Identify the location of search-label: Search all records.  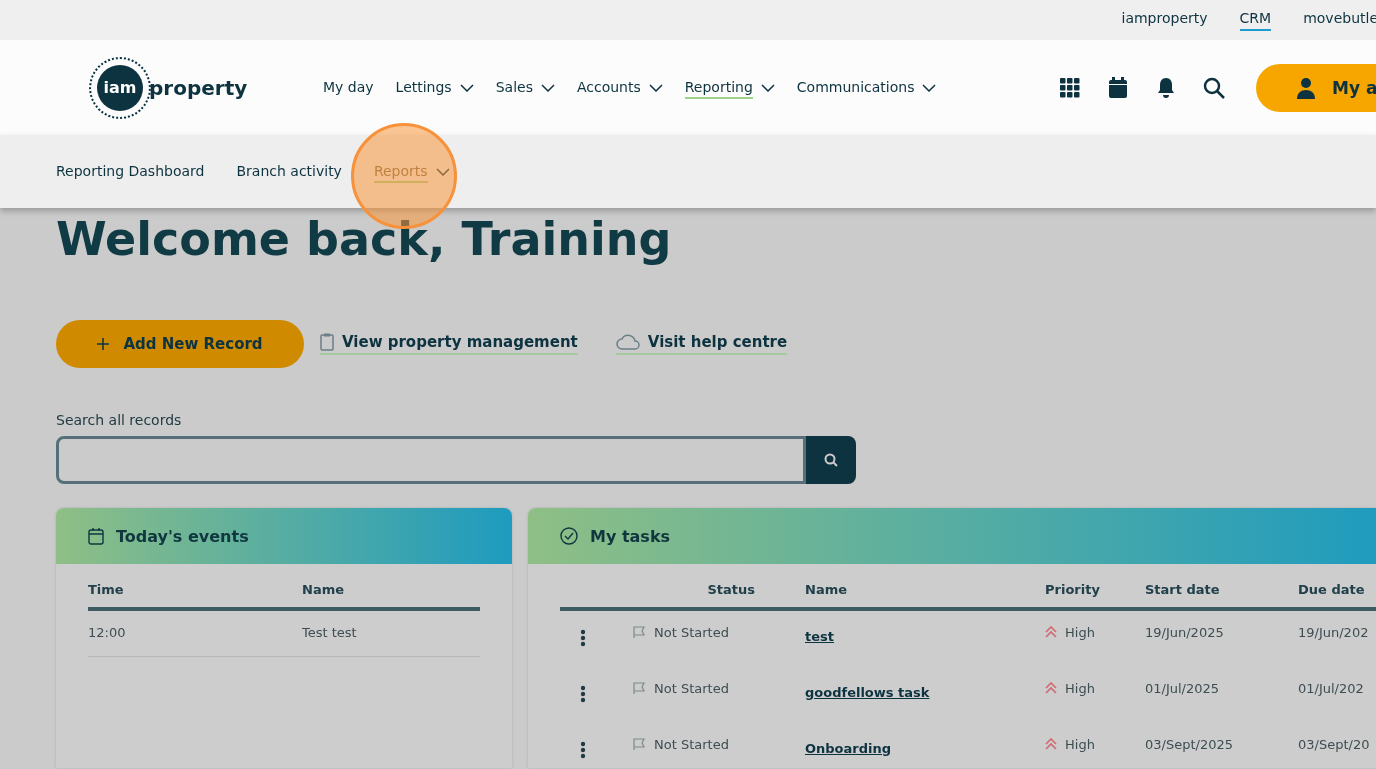
(119, 420).